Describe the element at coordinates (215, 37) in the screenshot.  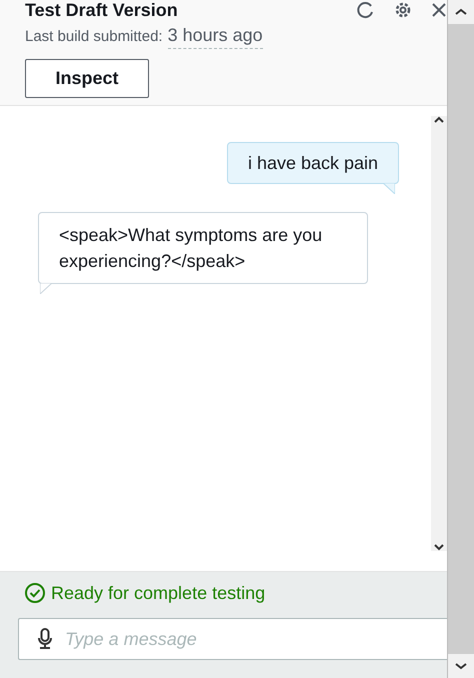
I see `build-time: 3 hours ago` at that location.